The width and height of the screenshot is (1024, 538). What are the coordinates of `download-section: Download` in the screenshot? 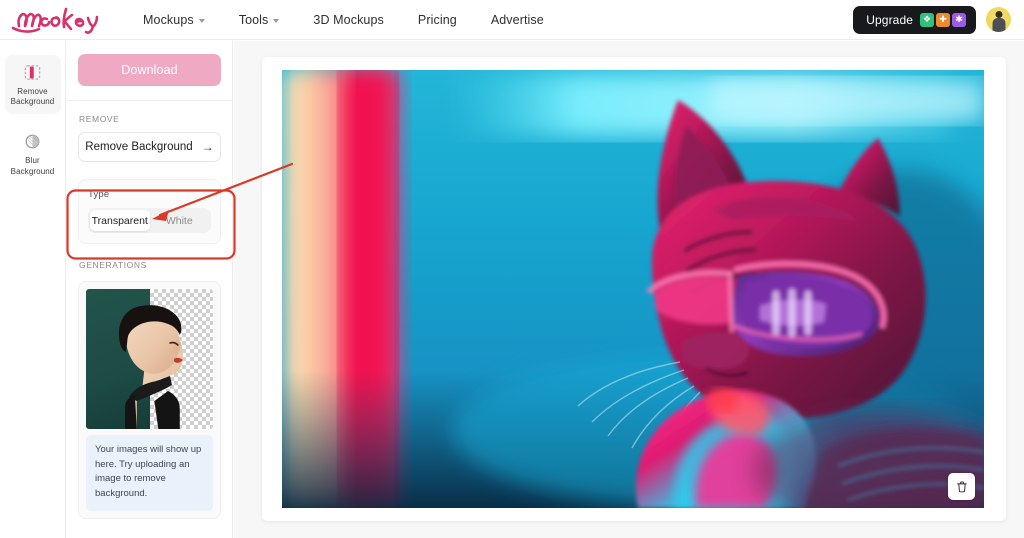 It's located at (149, 71).